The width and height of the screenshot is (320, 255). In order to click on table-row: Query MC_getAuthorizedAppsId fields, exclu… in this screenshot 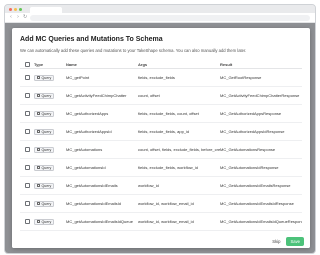, I will do `click(161, 132)`.